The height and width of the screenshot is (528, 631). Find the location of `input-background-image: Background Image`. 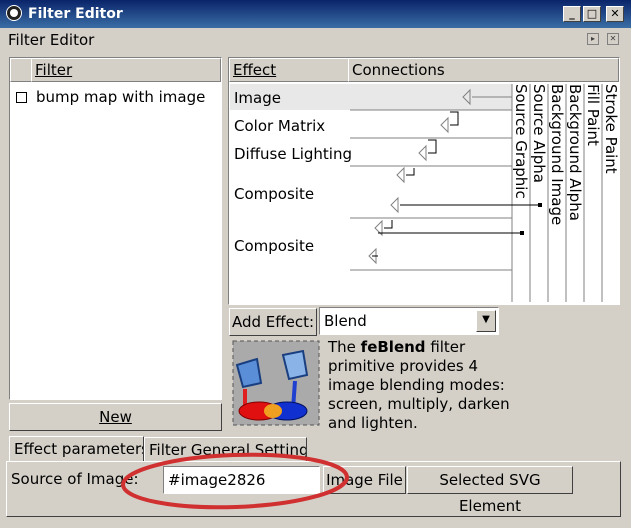

input-background-image: Background Image is located at coordinates (557, 154).